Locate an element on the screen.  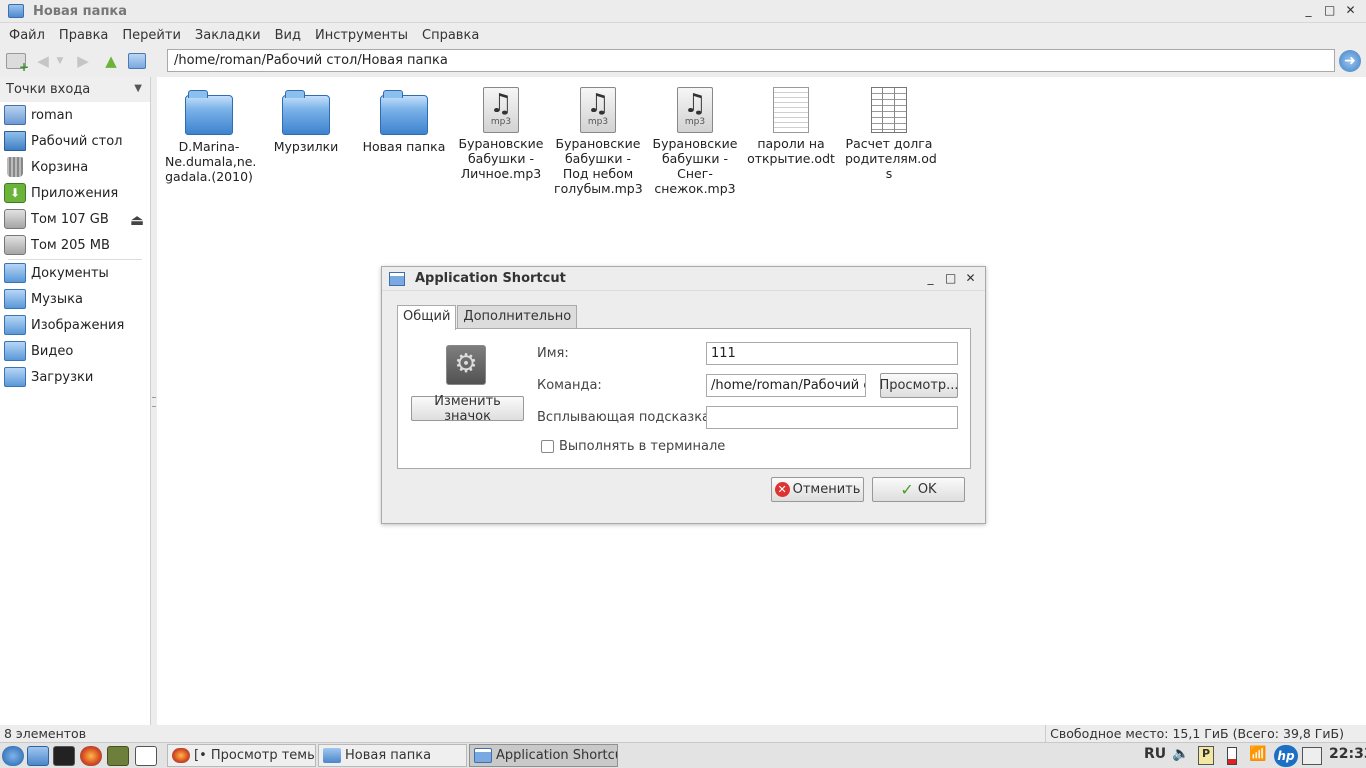
file-name-line: пароли на is located at coordinates (791, 143).